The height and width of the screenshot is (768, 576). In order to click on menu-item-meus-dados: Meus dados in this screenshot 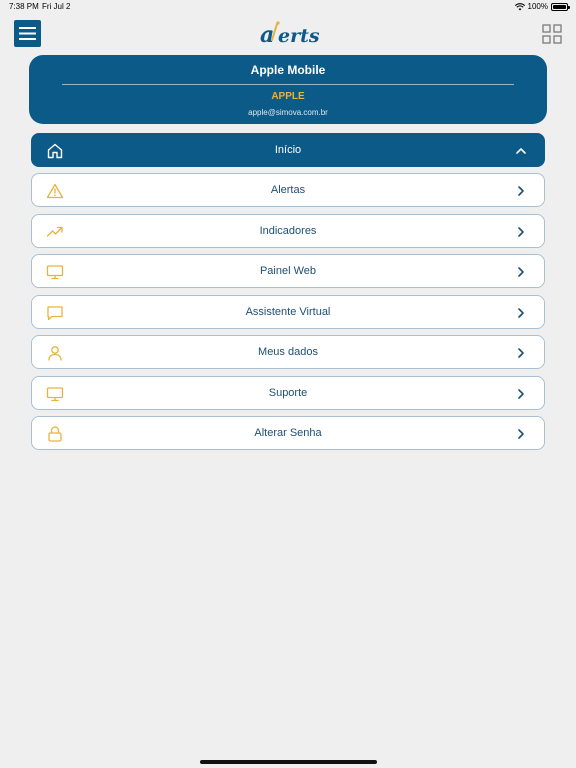, I will do `click(288, 352)`.